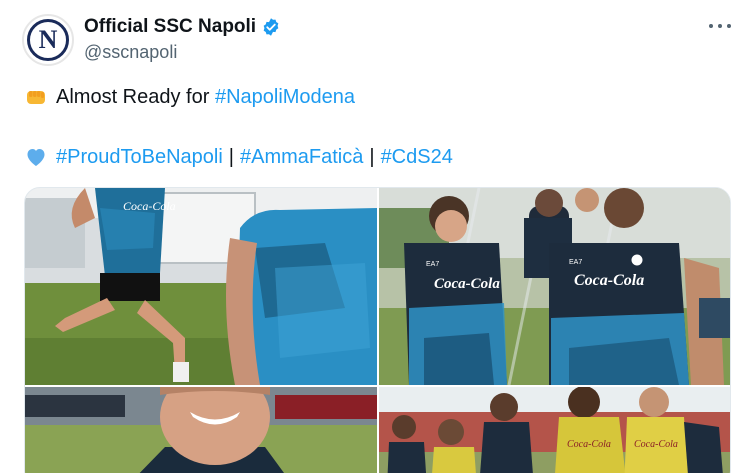 Image resolution: width=743 pixels, height=473 pixels. I want to click on author-name-row: Official SSC Napoli, so click(182, 27).